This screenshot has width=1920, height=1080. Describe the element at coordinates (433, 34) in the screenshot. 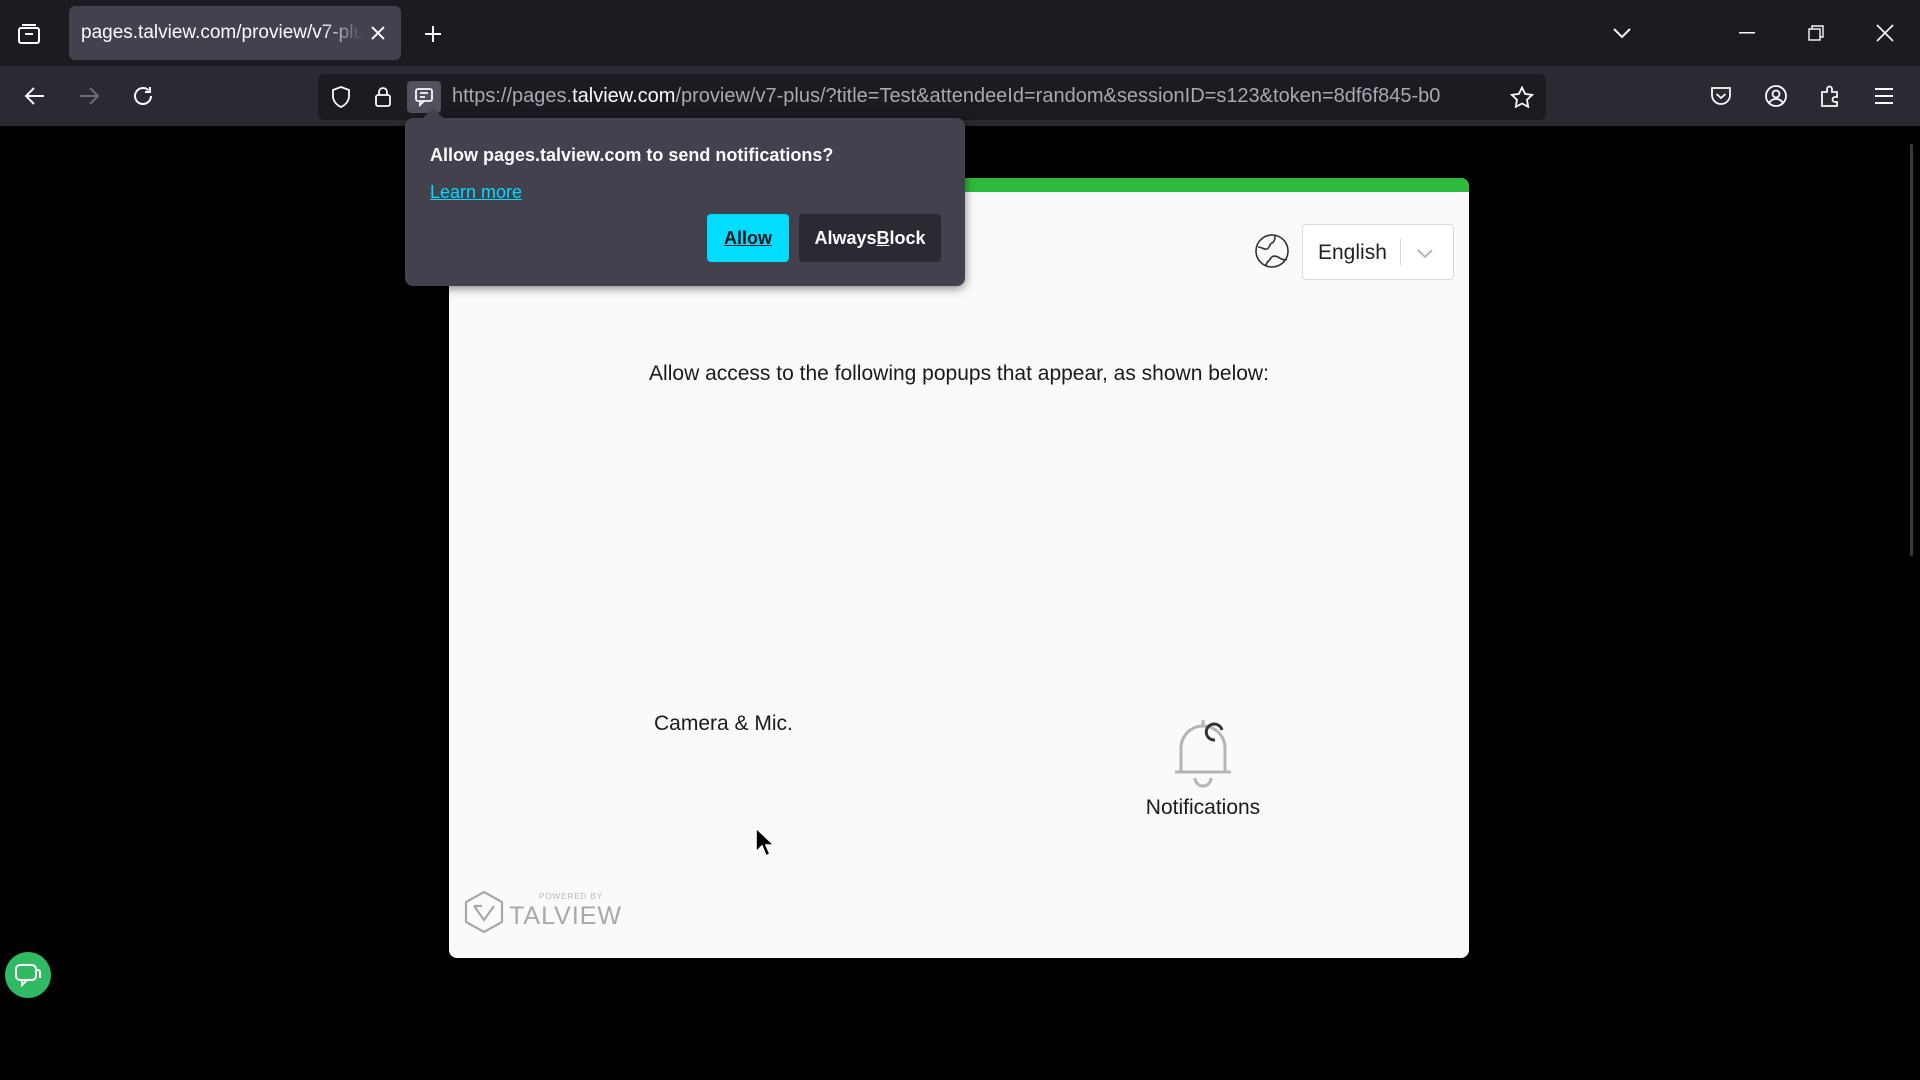

I see `plus-icon` at that location.